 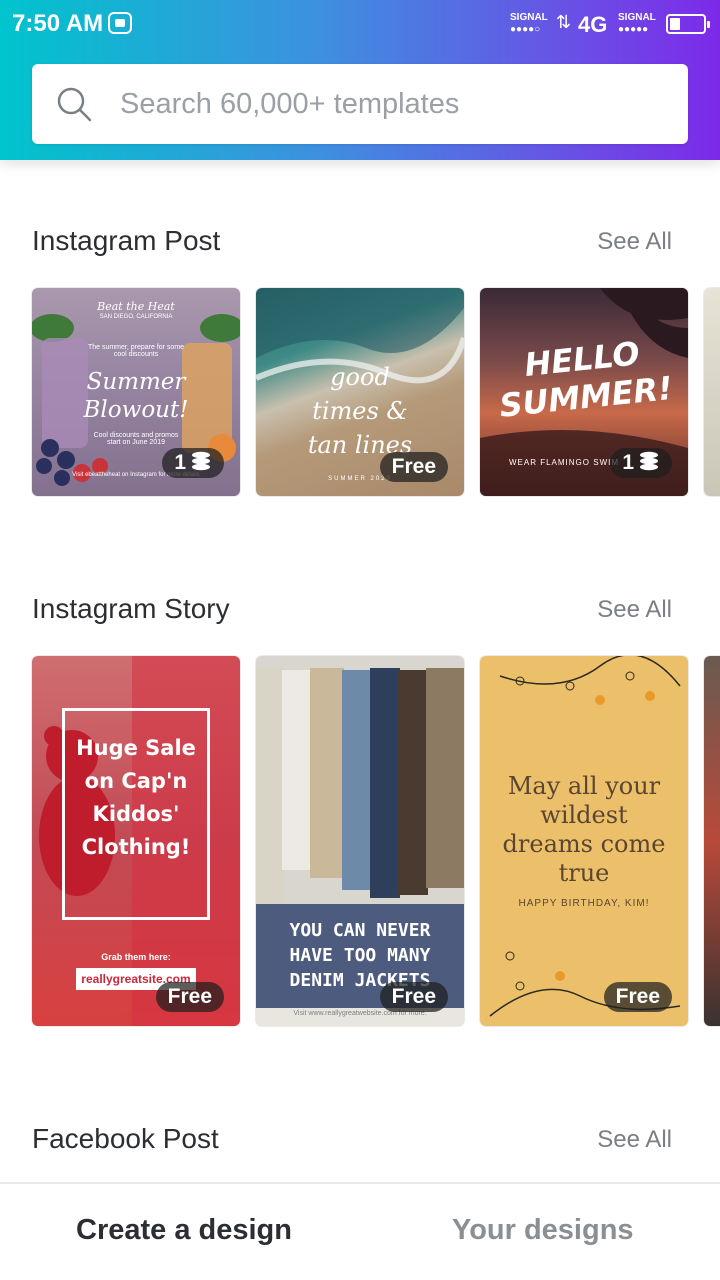 What do you see at coordinates (58, 23) in the screenshot?
I see `status-time: 7:50 AM` at bounding box center [58, 23].